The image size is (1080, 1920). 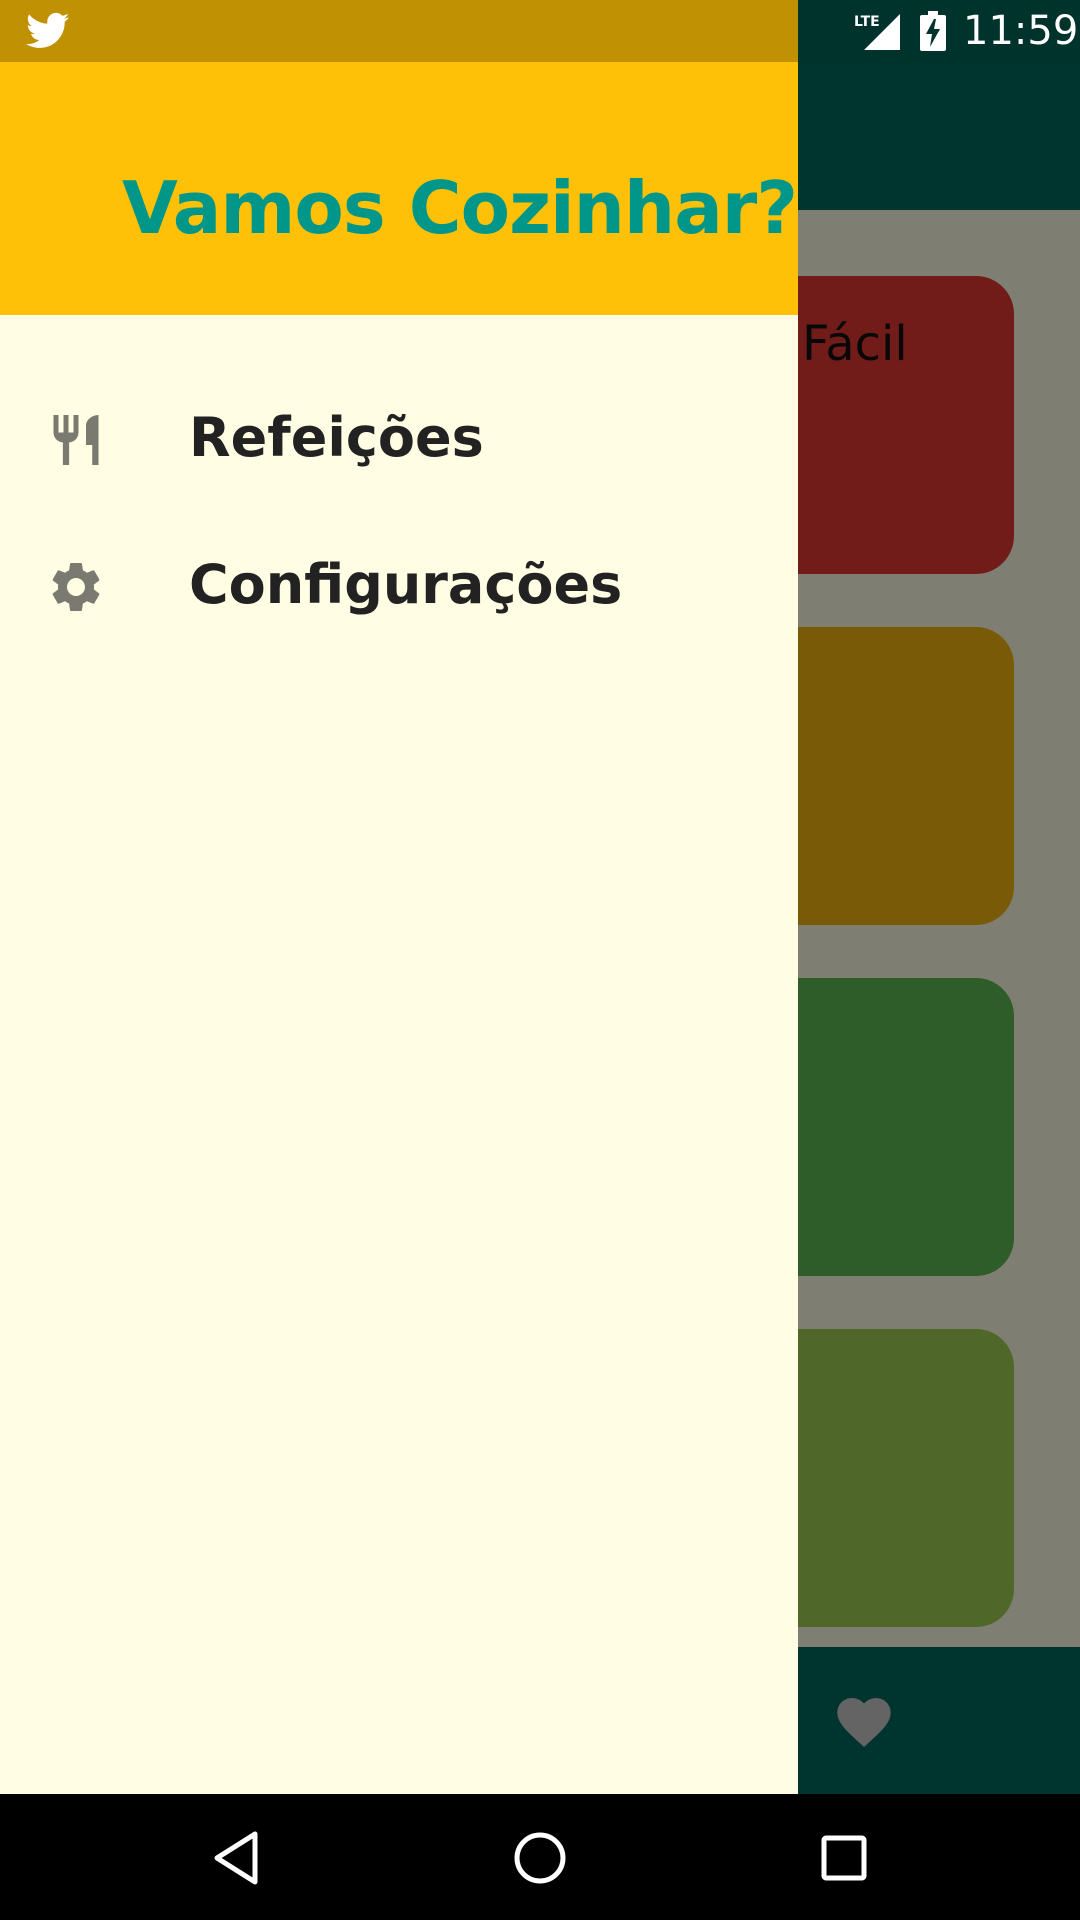 I want to click on drawer-title: Vamos Cozinhar?, so click(x=460, y=208).